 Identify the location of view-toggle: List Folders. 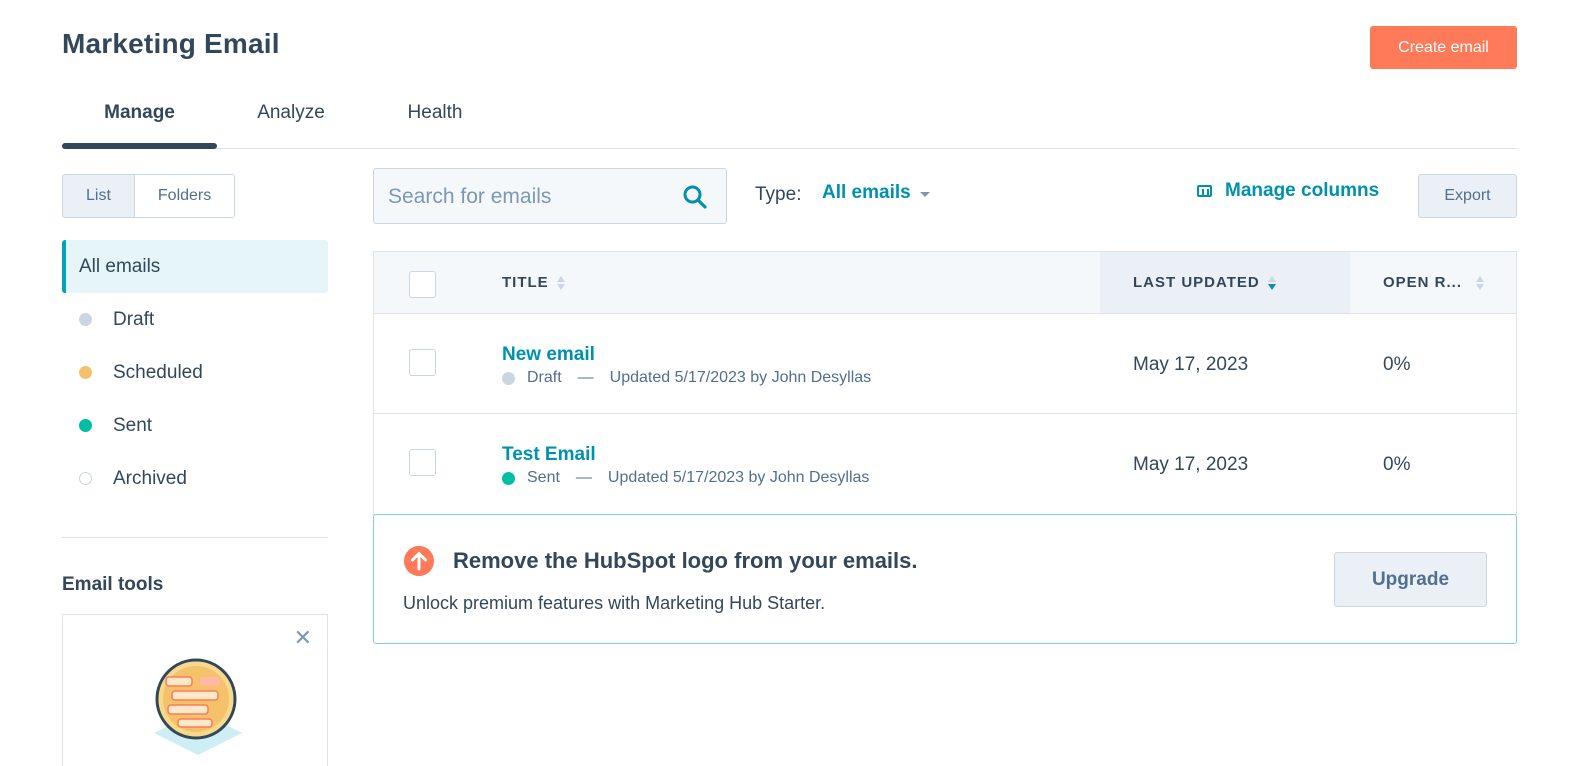
(149, 196).